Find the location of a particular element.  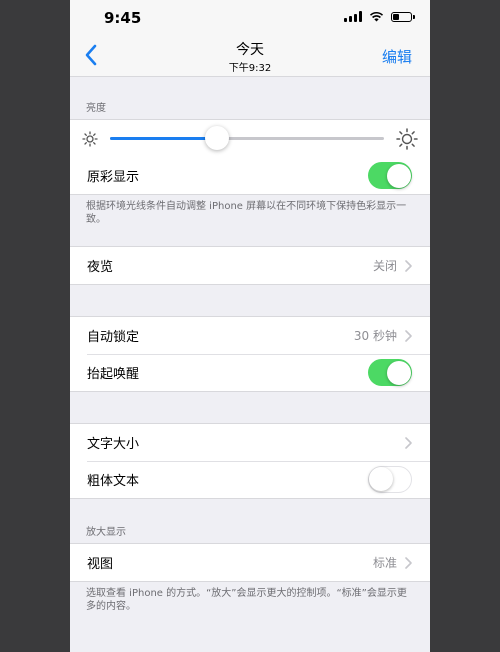

edit-button: 编辑 is located at coordinates (397, 56).